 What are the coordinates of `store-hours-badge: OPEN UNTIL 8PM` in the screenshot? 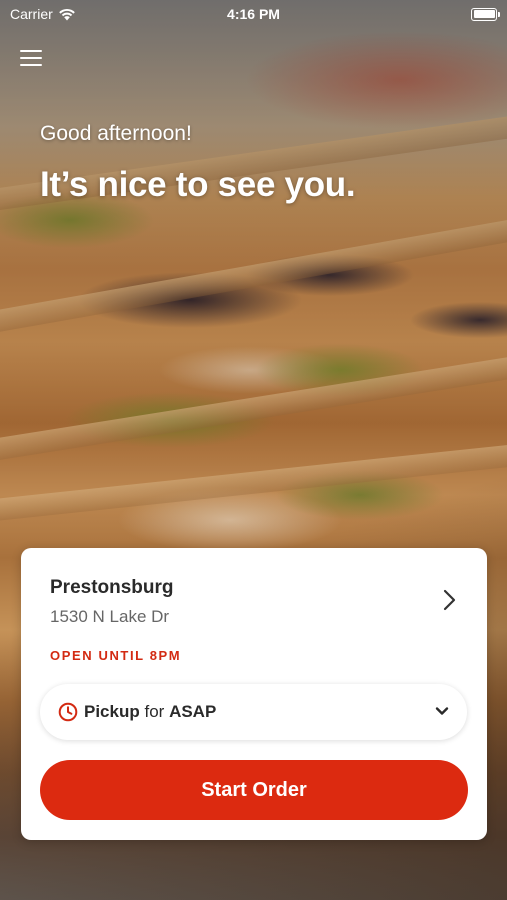 It's located at (116, 655).